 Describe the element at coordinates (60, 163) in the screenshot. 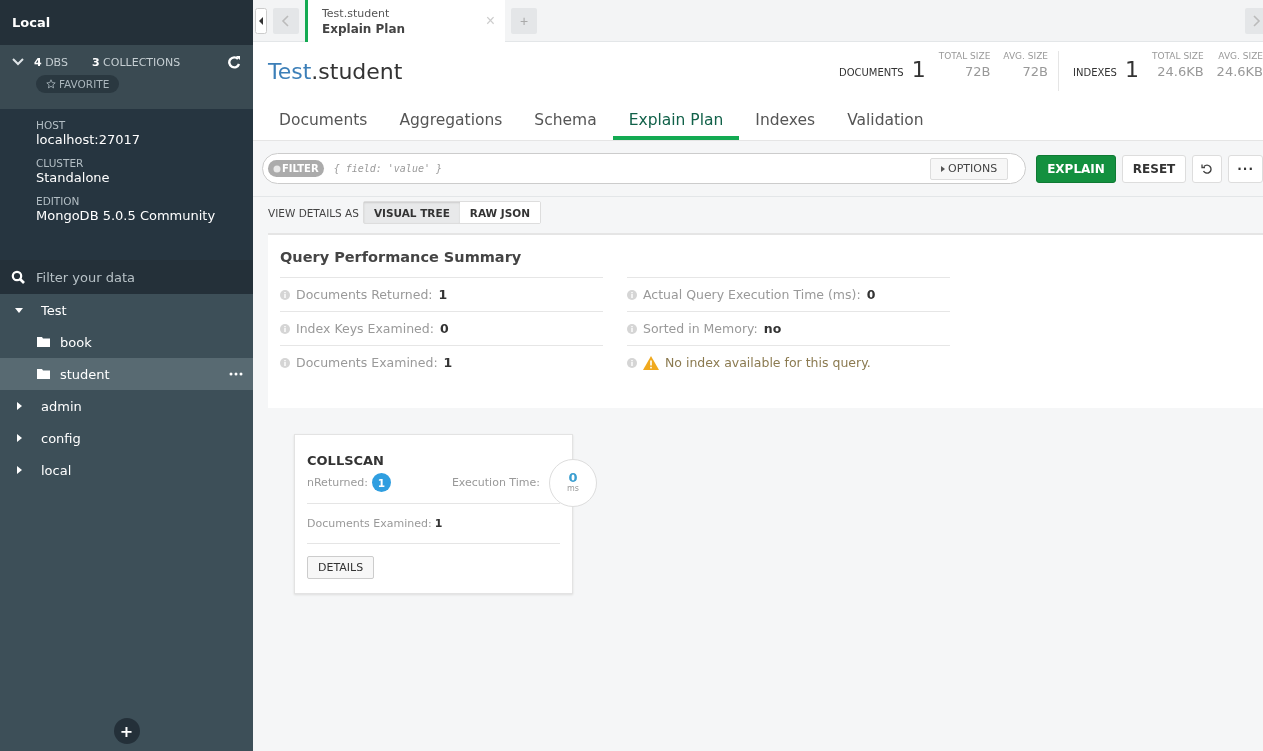

I see `detail-label: CLUSTER` at that location.